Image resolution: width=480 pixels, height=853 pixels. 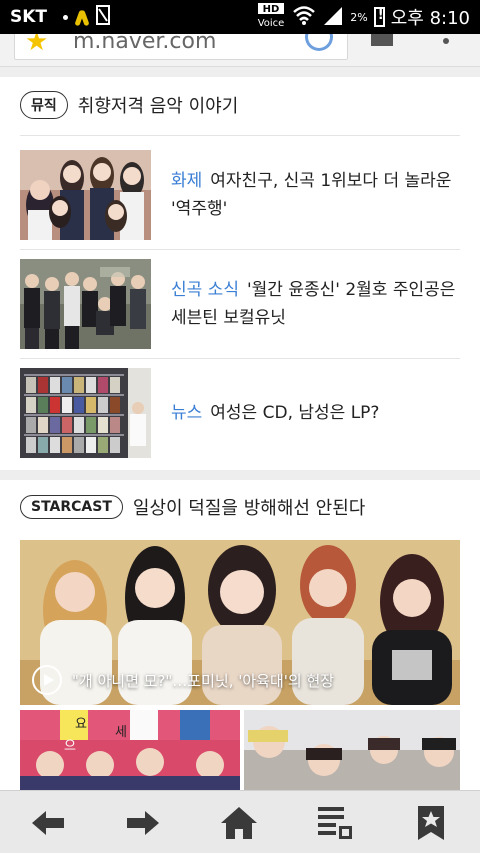 I want to click on news-title: 여성은 CD, 남성은 LP?, so click(x=295, y=413).